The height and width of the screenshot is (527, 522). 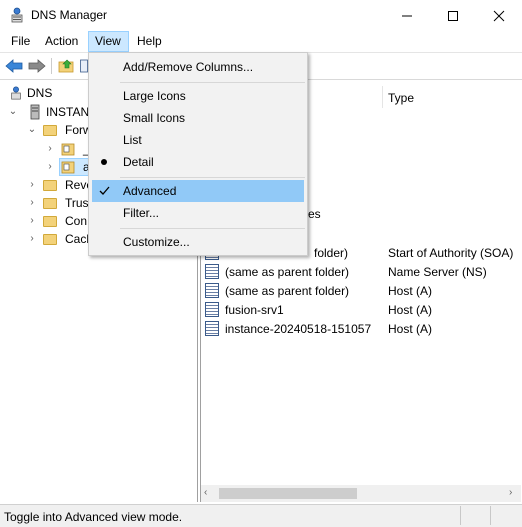 What do you see at coordinates (69, 15) in the screenshot?
I see `window-title: DNS Manager` at bounding box center [69, 15].